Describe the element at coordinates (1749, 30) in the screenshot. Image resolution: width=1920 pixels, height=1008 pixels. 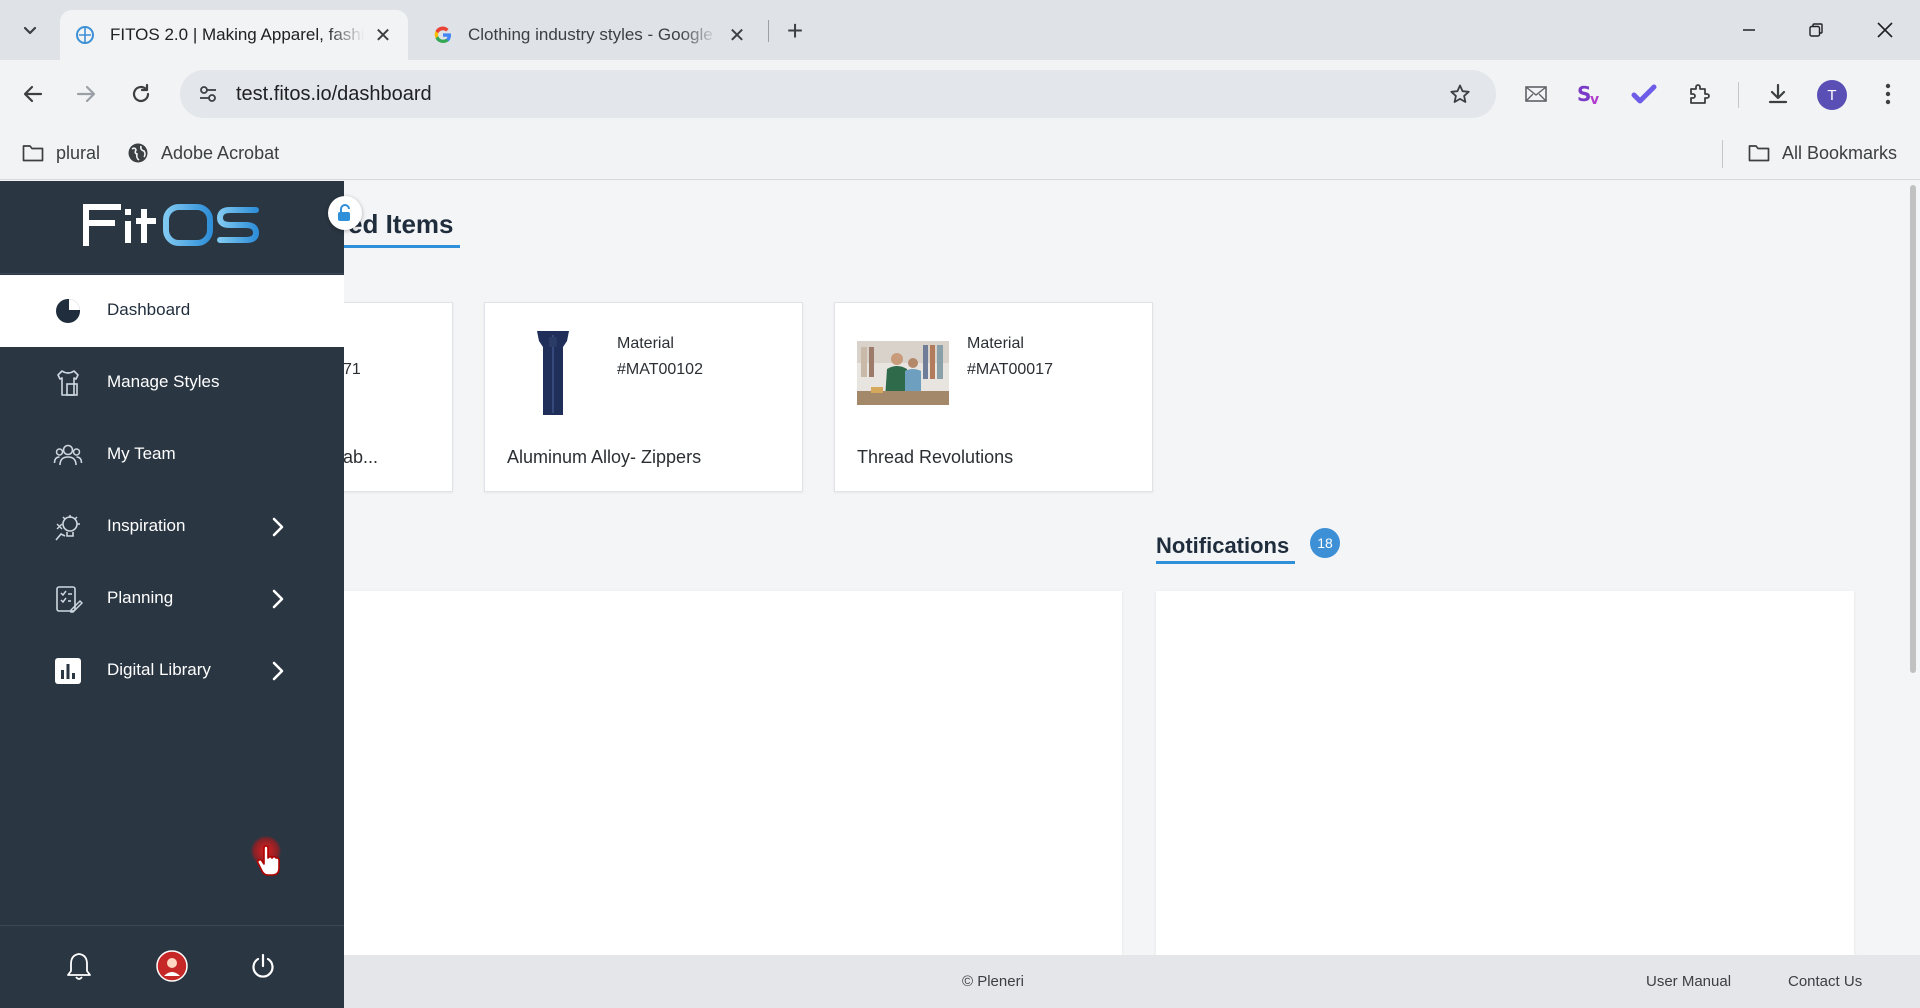
I see `minimize-button` at that location.